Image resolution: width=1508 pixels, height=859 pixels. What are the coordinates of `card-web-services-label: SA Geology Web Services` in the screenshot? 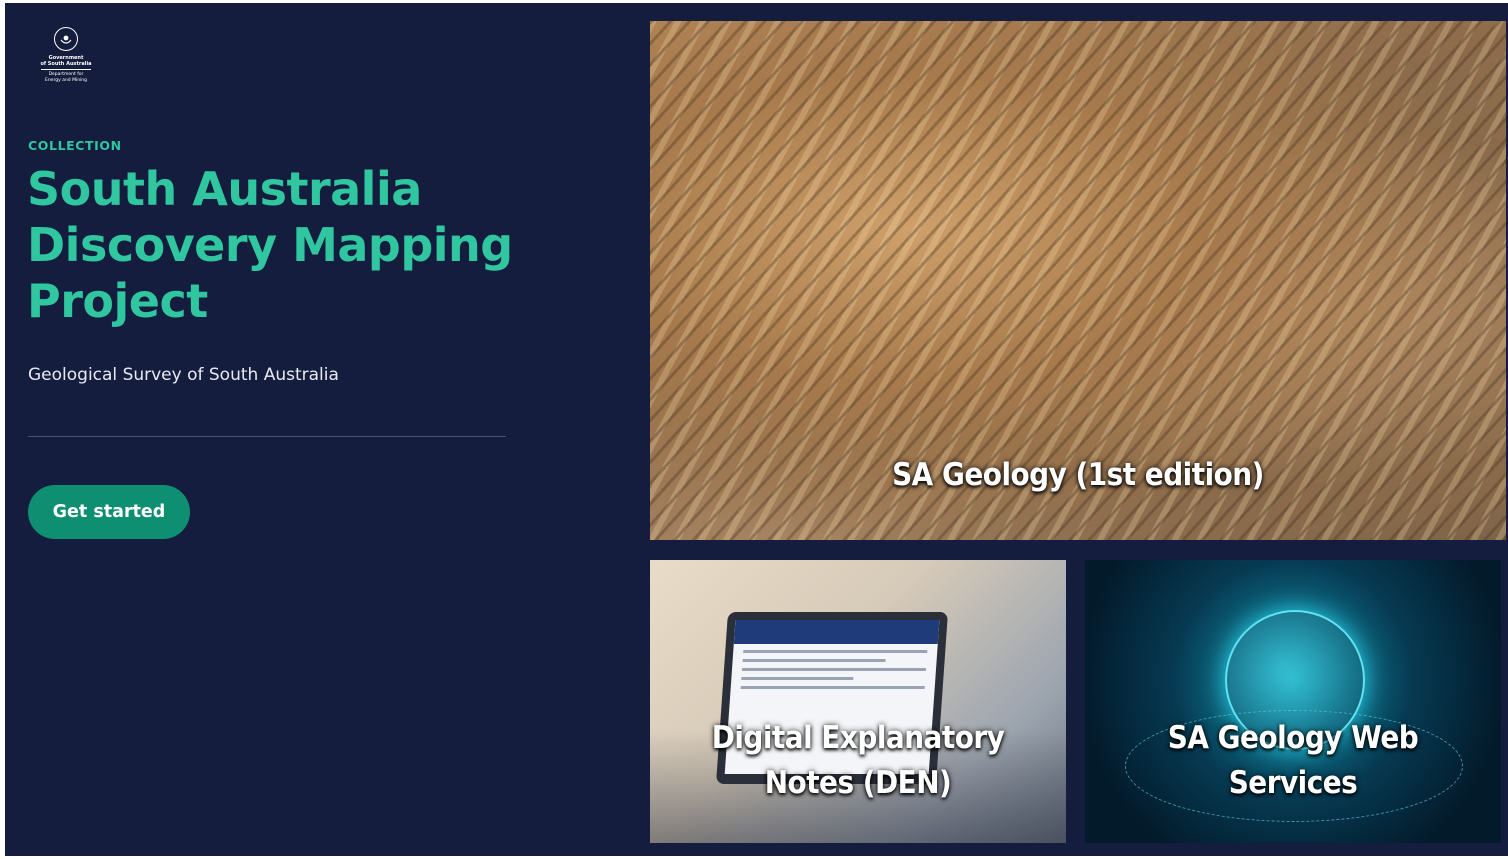 It's located at (1293, 760).